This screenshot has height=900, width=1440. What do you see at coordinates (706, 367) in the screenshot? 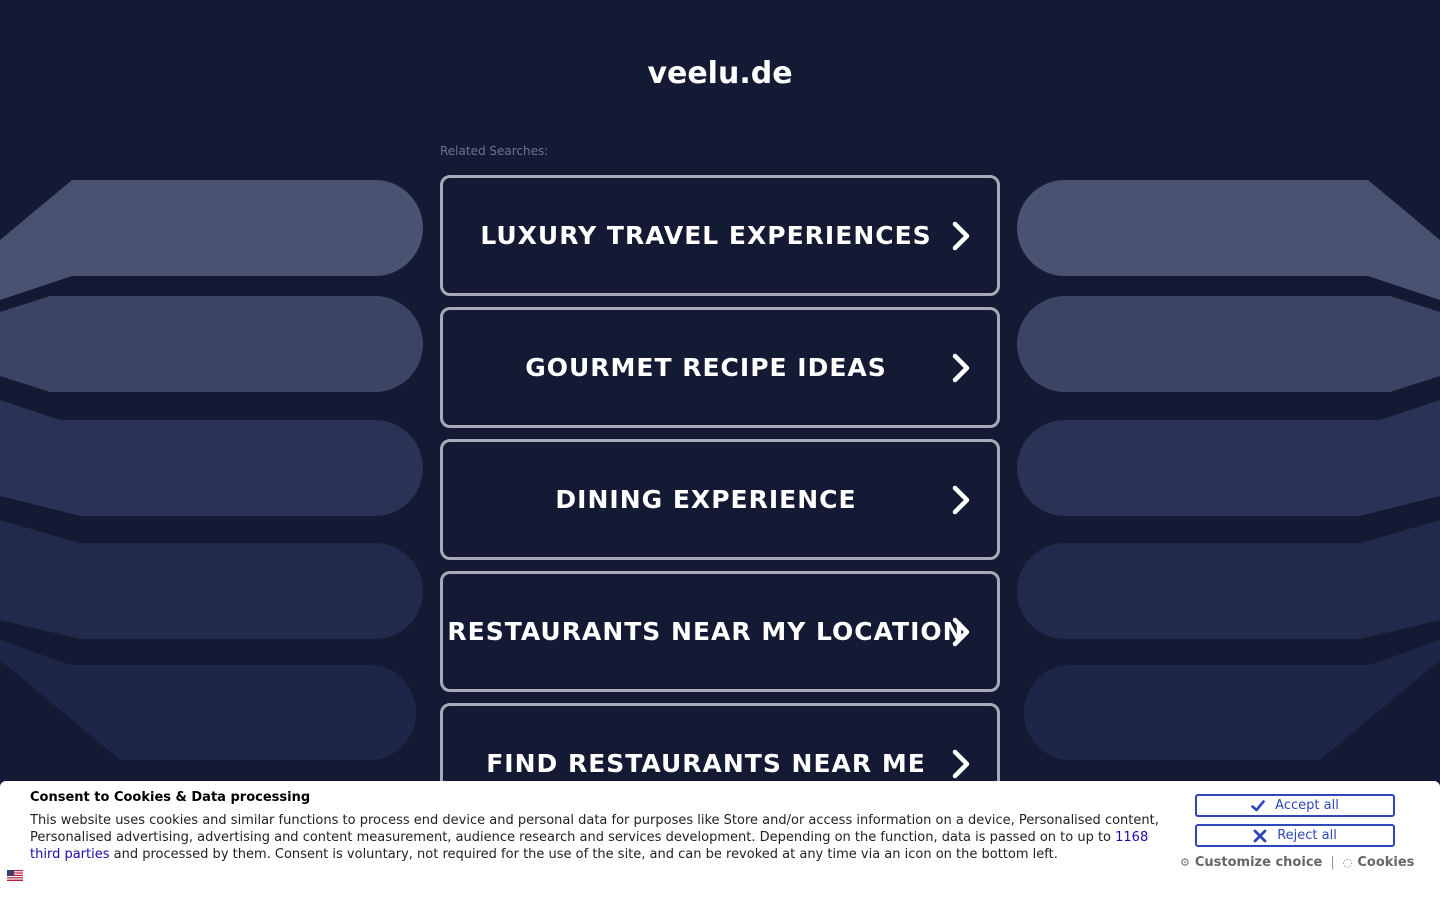
I see `search-link-label: GOURMET RECIPE IDEAS` at bounding box center [706, 367].